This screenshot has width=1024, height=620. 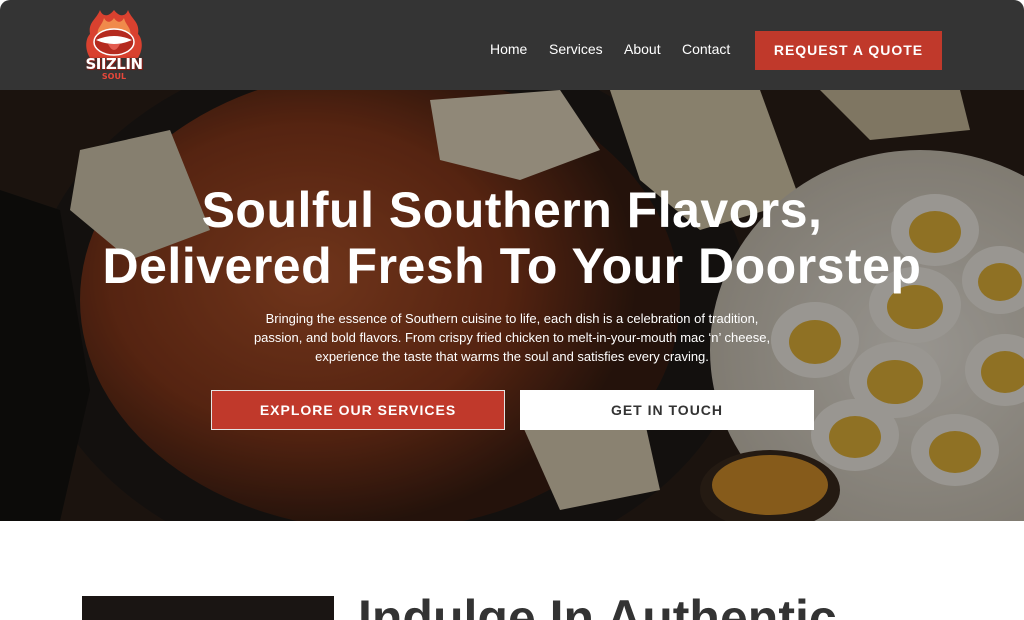 What do you see at coordinates (508, 49) in the screenshot?
I see `nav-home-link: Home` at bounding box center [508, 49].